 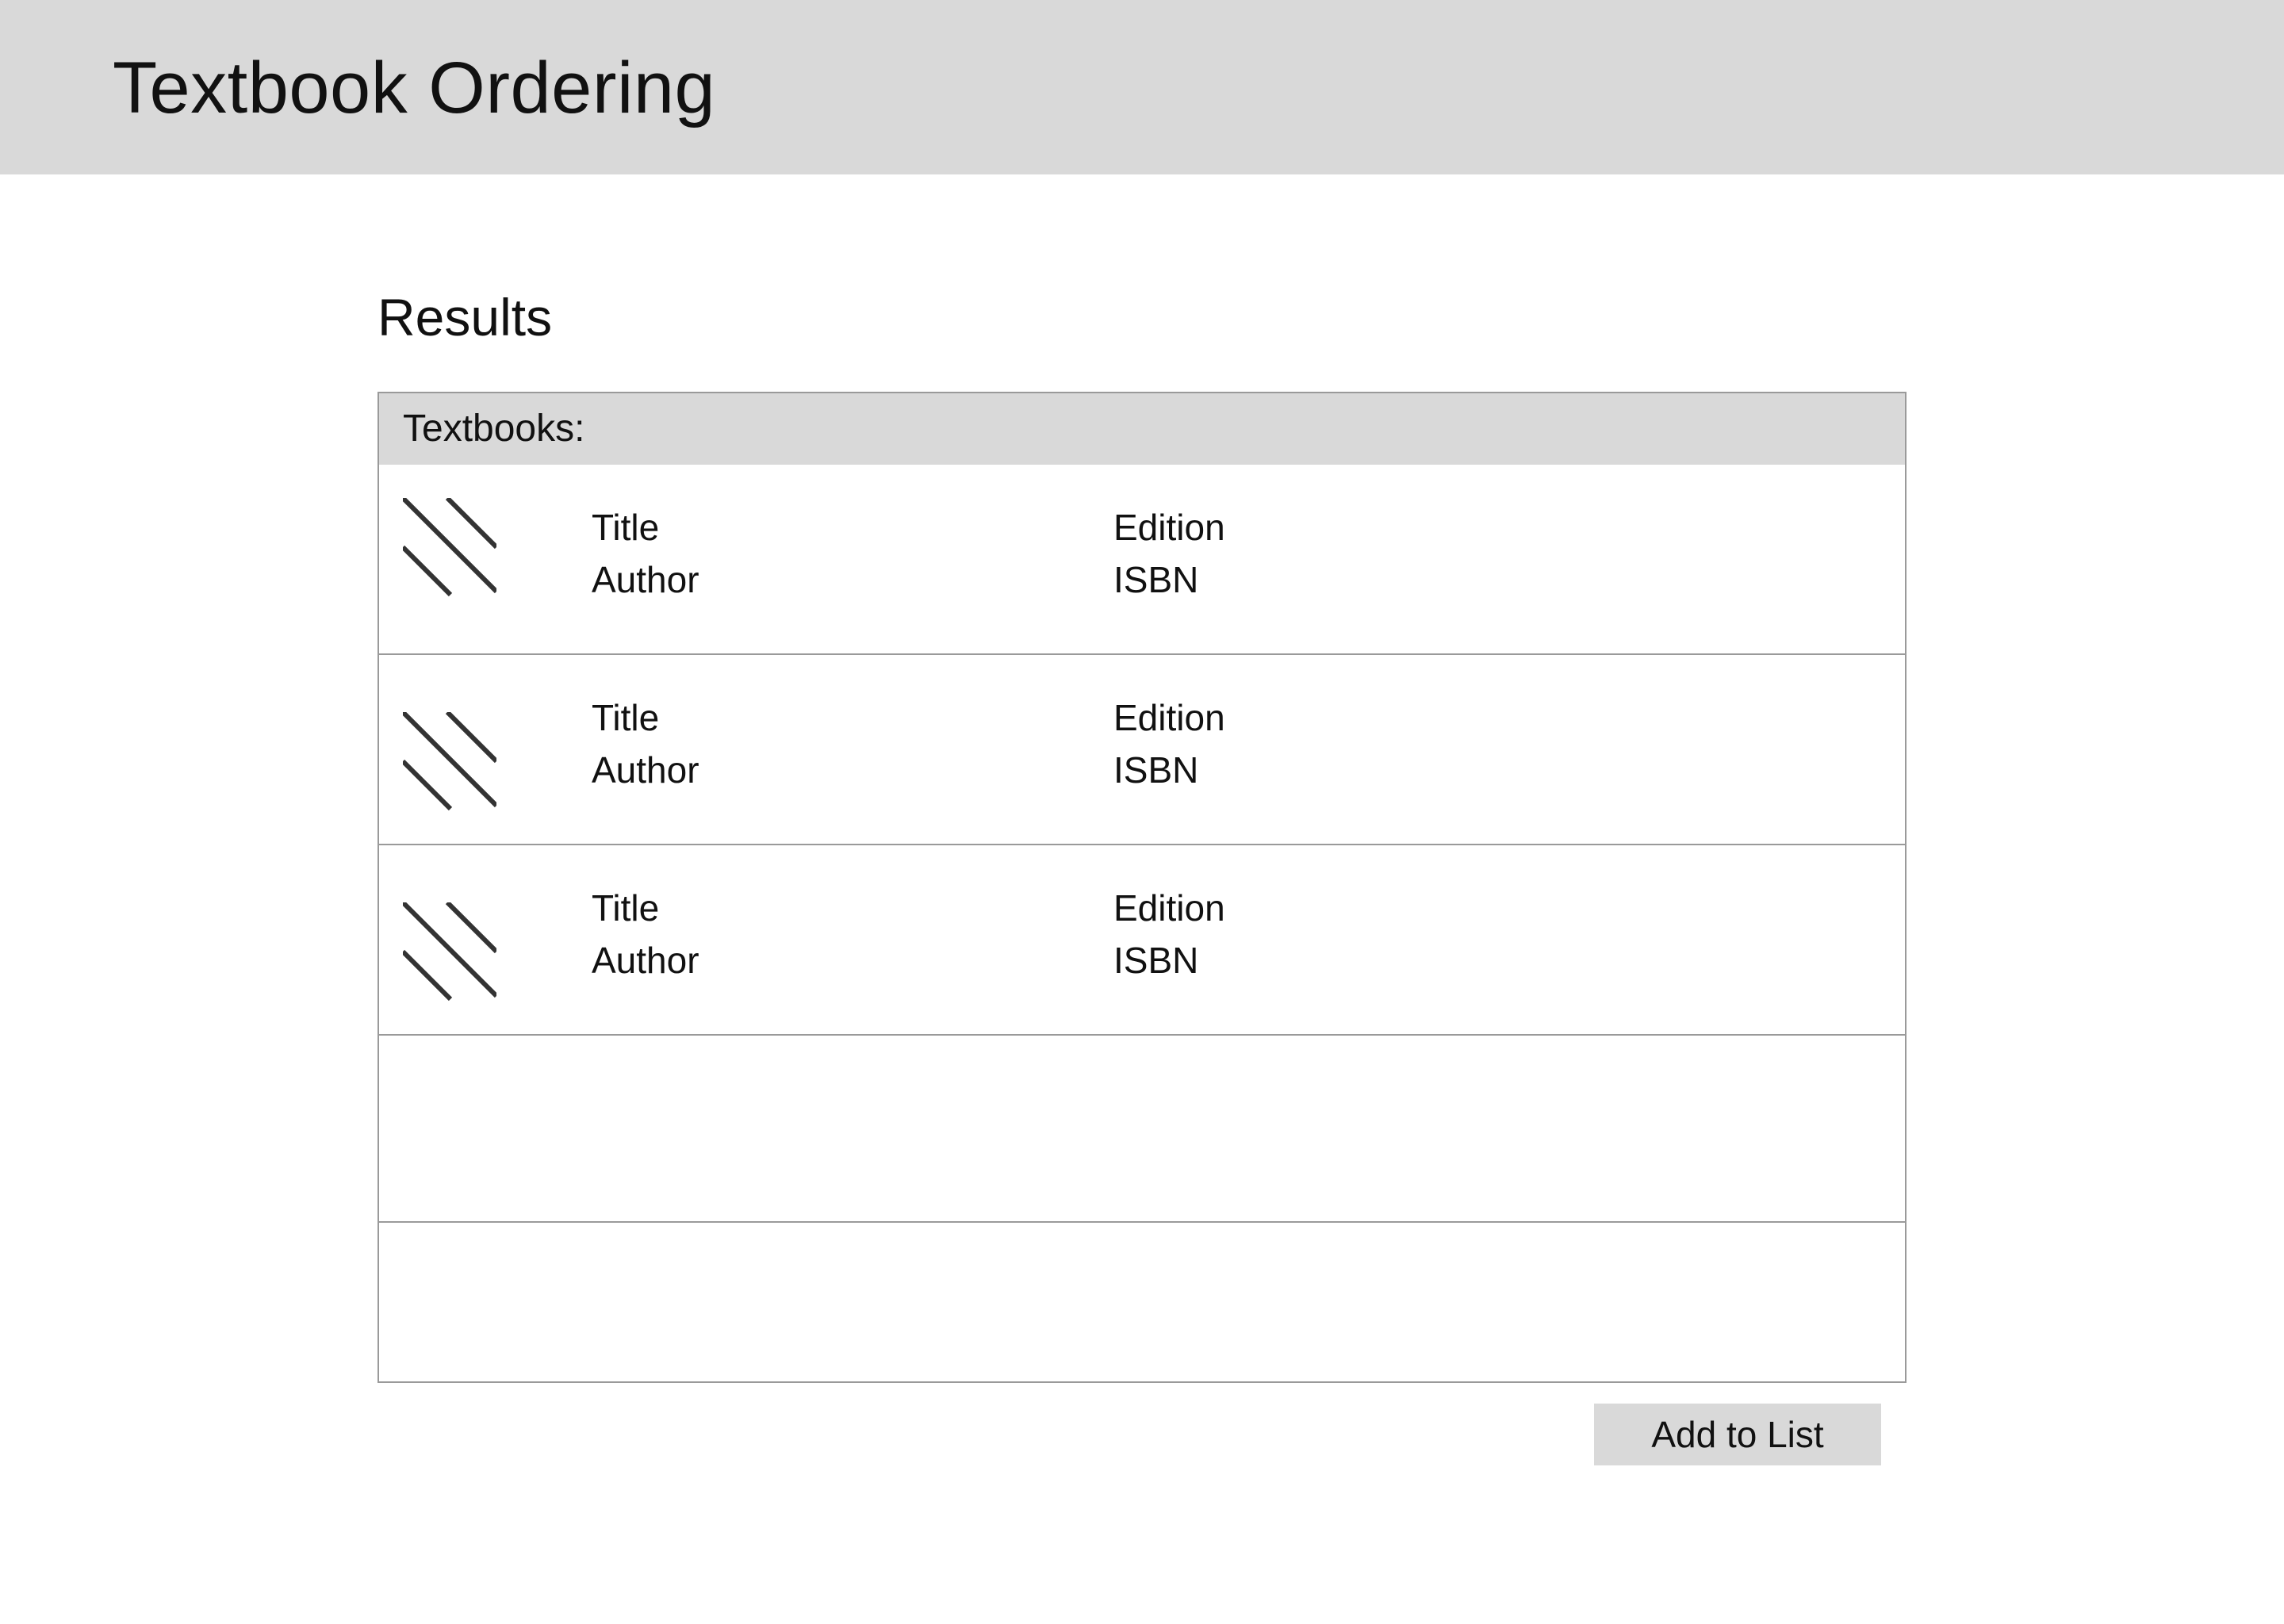 I want to click on results-list-label: Textbooks:, so click(x=494, y=429).